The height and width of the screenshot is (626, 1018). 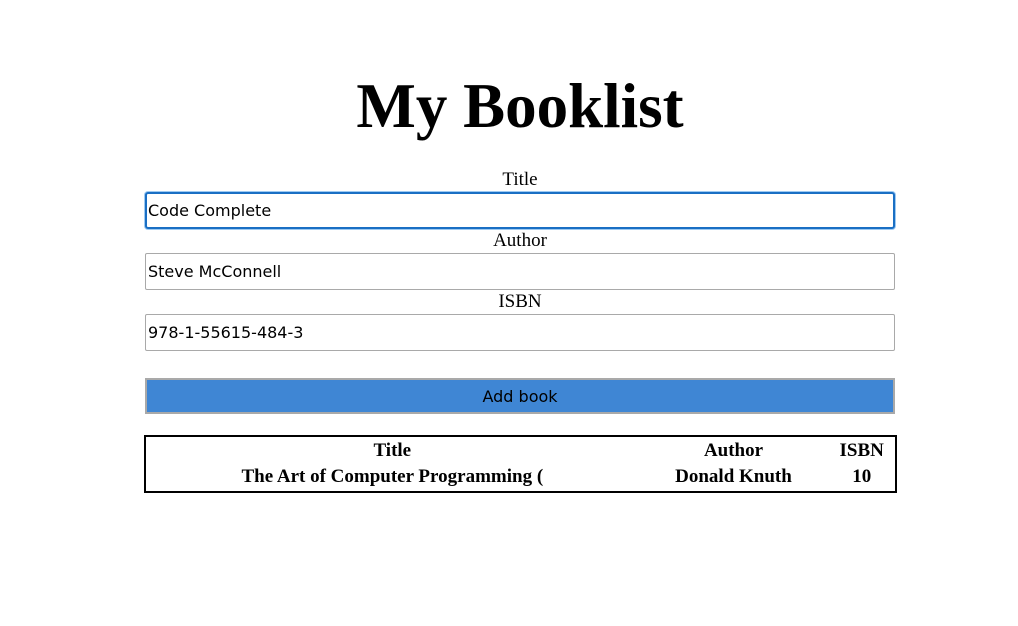 What do you see at coordinates (520, 396) in the screenshot?
I see `add-book-button: Add book` at bounding box center [520, 396].